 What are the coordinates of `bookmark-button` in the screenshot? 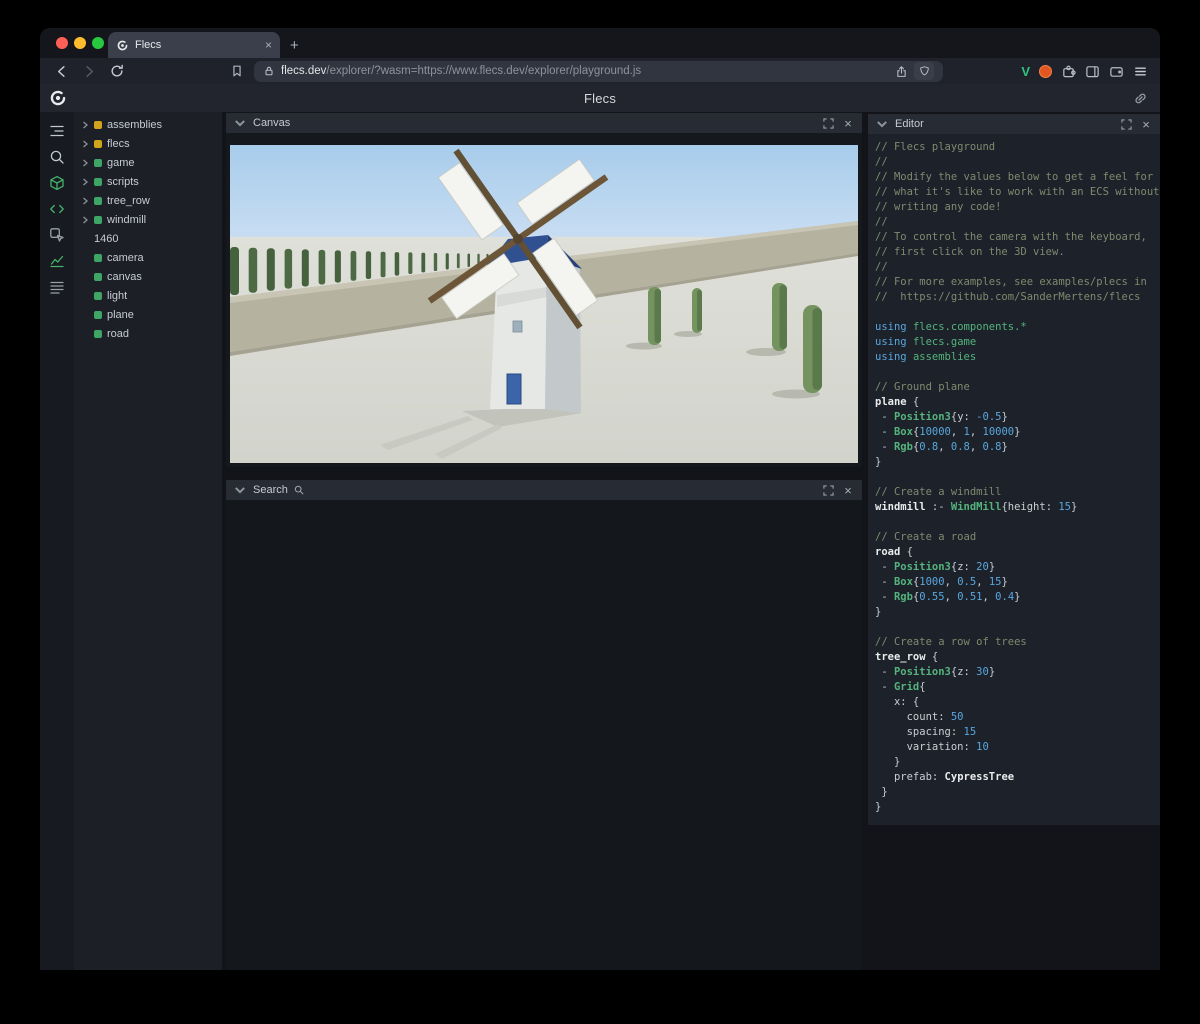 It's located at (237, 71).